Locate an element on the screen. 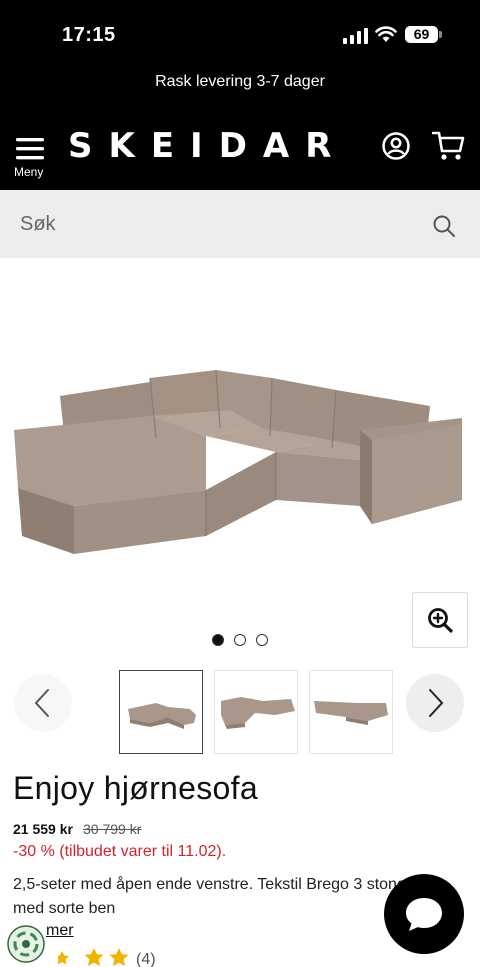 The width and height of the screenshot is (480, 967). gallery-next-button is located at coordinates (435, 703).